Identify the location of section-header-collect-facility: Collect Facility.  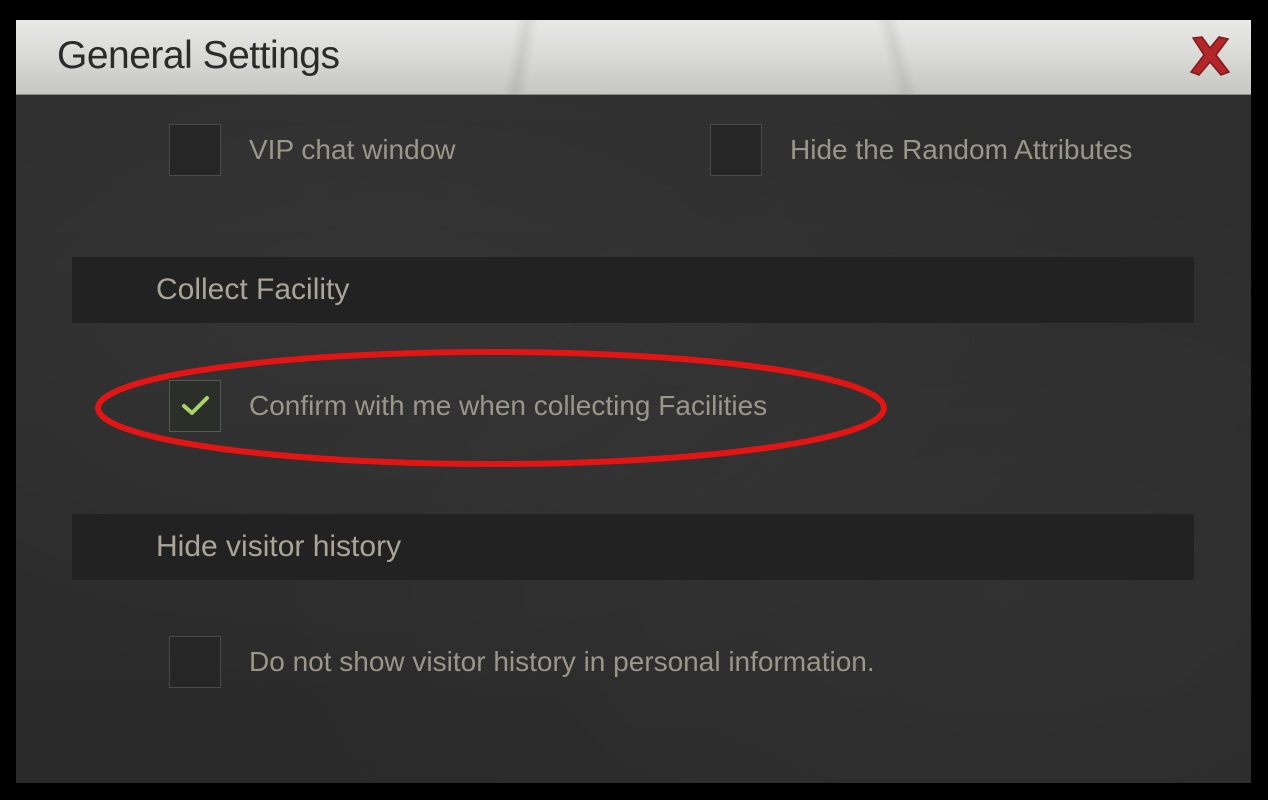
(633, 290).